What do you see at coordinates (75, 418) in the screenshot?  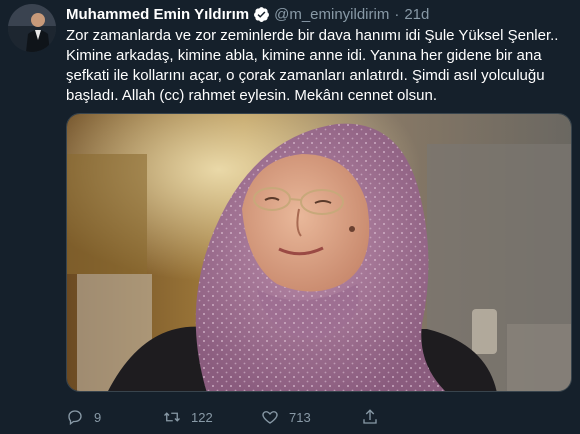 I see `reply-icon` at bounding box center [75, 418].